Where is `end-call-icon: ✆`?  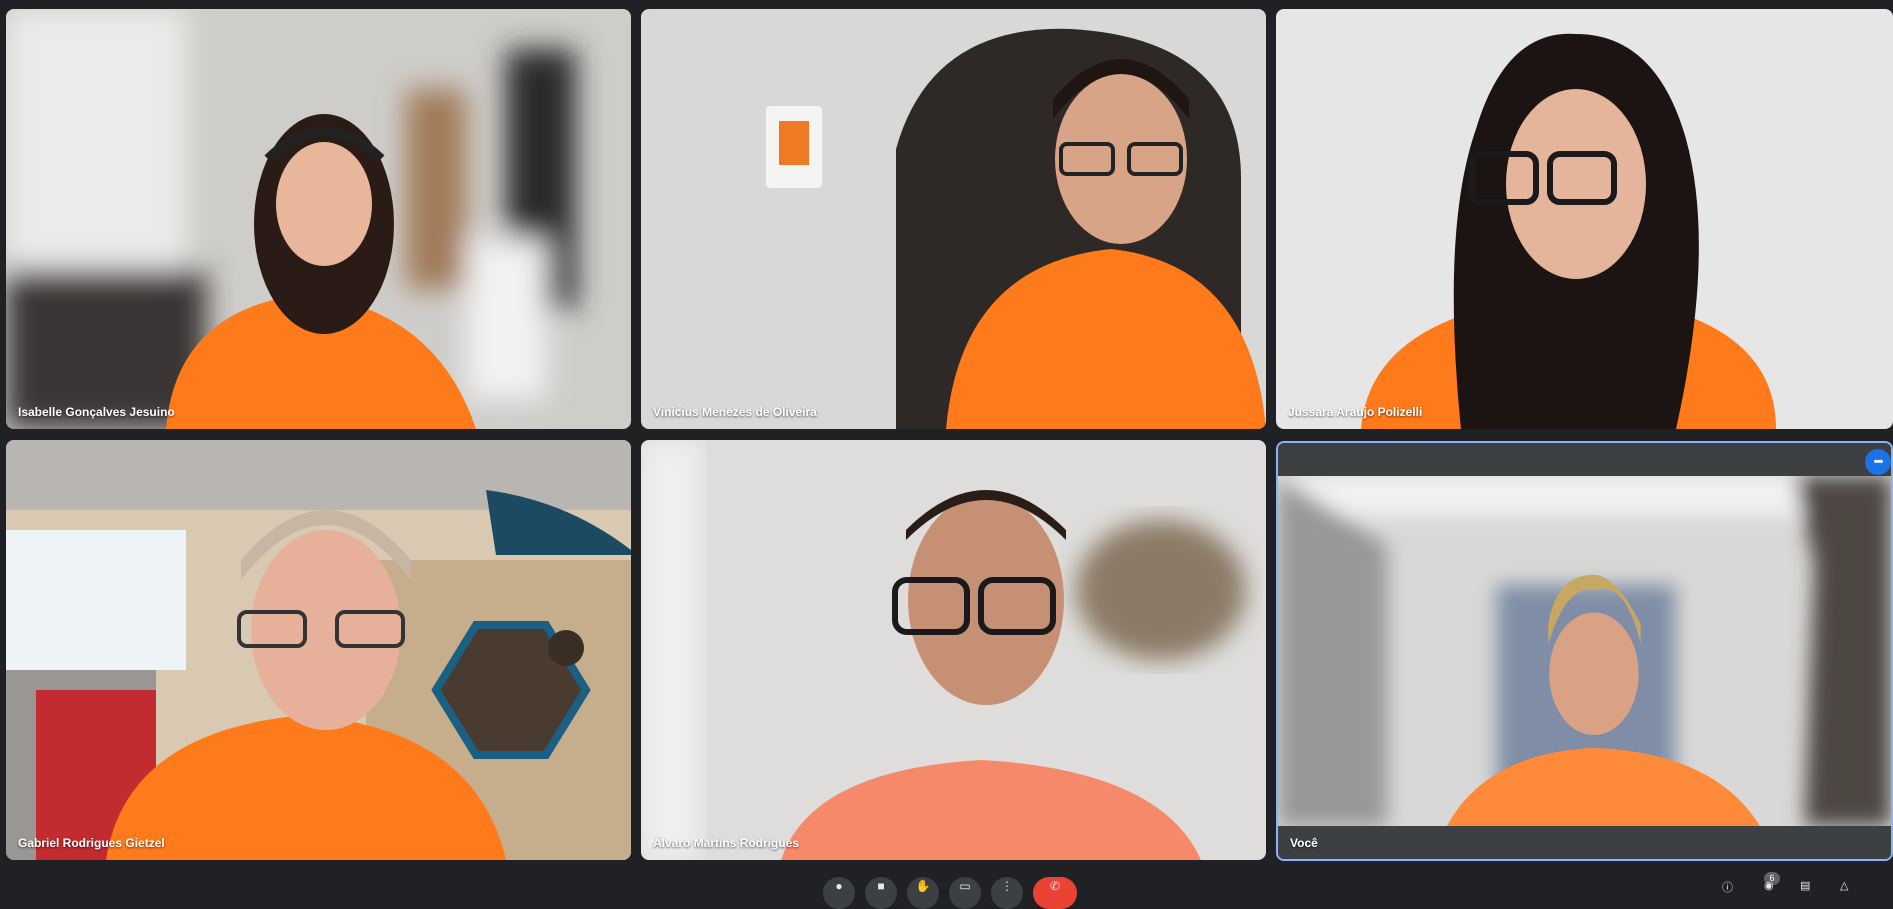 end-call-icon: ✆ is located at coordinates (1055, 893).